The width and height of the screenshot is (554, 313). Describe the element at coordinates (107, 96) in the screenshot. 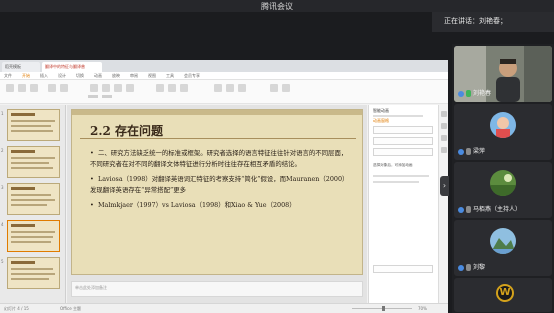

I see `font-size-box` at that location.